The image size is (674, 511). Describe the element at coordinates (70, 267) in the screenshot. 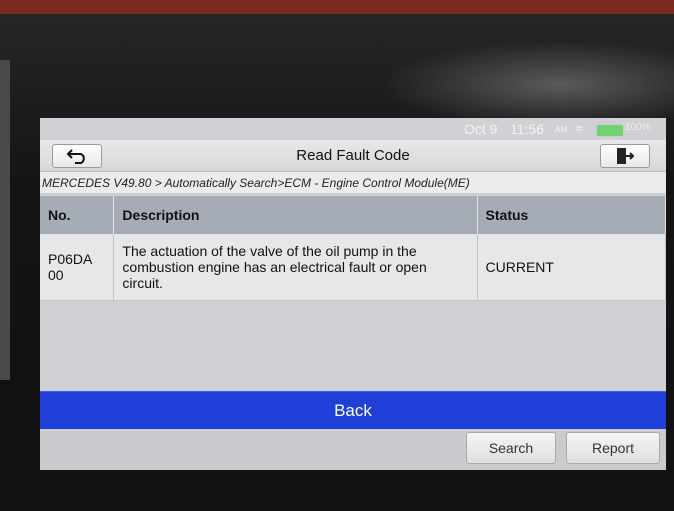

I see `fault-code: P06DA 00` at that location.